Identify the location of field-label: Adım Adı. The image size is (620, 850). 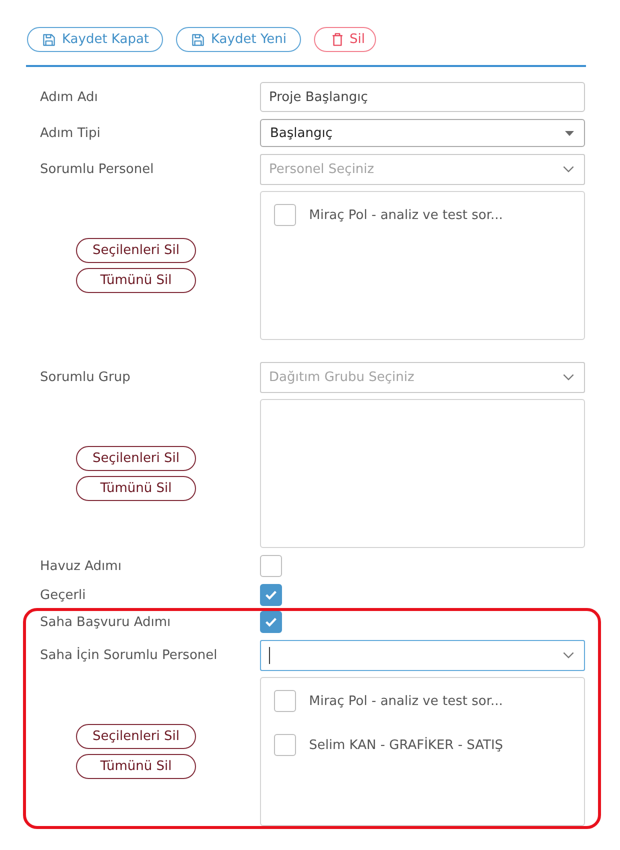
(69, 97).